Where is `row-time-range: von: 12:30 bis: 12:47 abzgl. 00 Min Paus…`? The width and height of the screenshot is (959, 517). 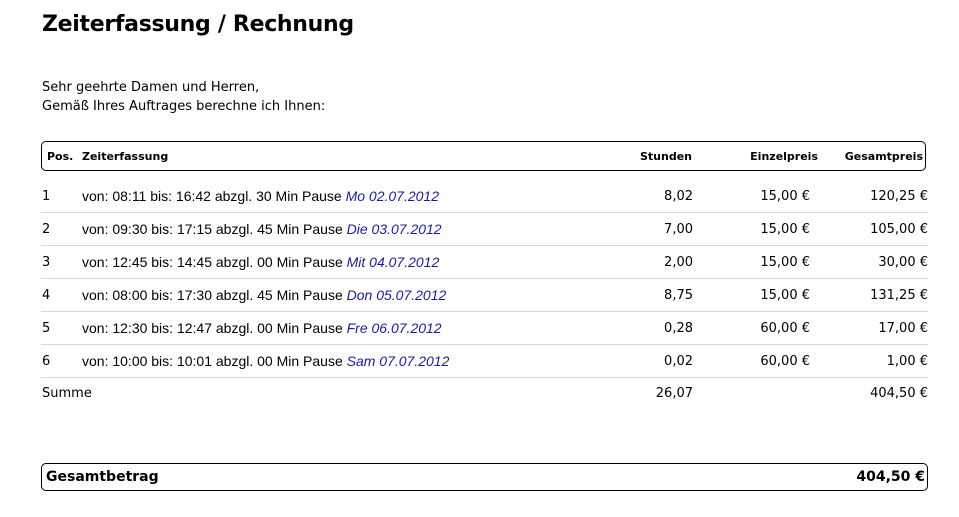
row-time-range: von: 12:30 bis: 12:47 abzgl. 00 Min Paus… is located at coordinates (212, 328).